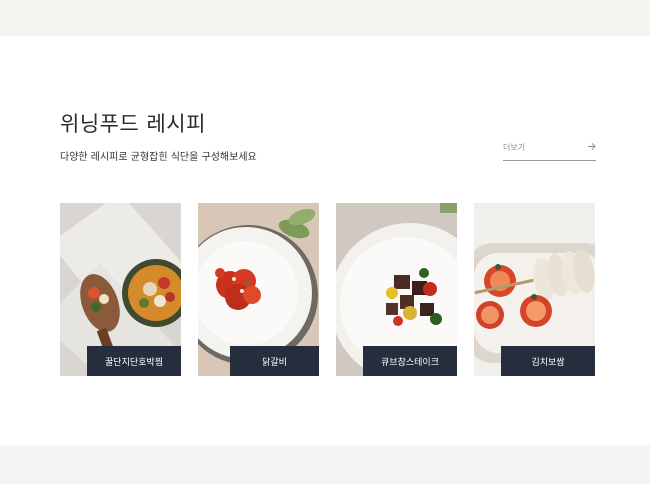 The height and width of the screenshot is (484, 650). What do you see at coordinates (120, 289) in the screenshot?
I see `recipe-card: 꿀단지단호박찜` at bounding box center [120, 289].